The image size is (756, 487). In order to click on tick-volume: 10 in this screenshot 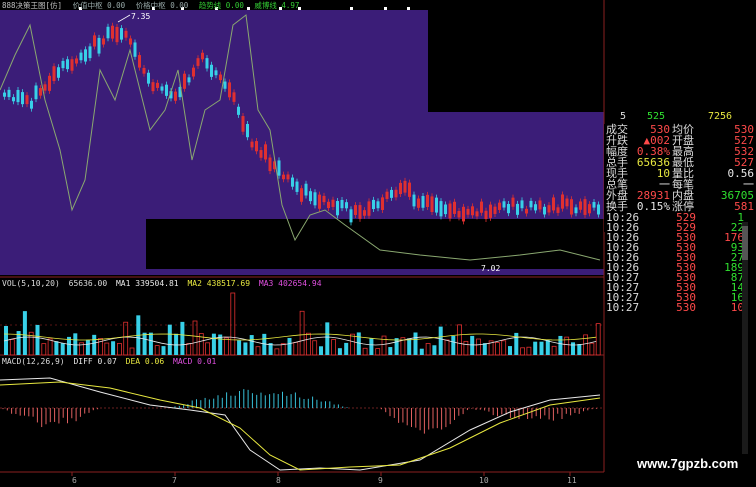, I will do `click(737, 307)`.